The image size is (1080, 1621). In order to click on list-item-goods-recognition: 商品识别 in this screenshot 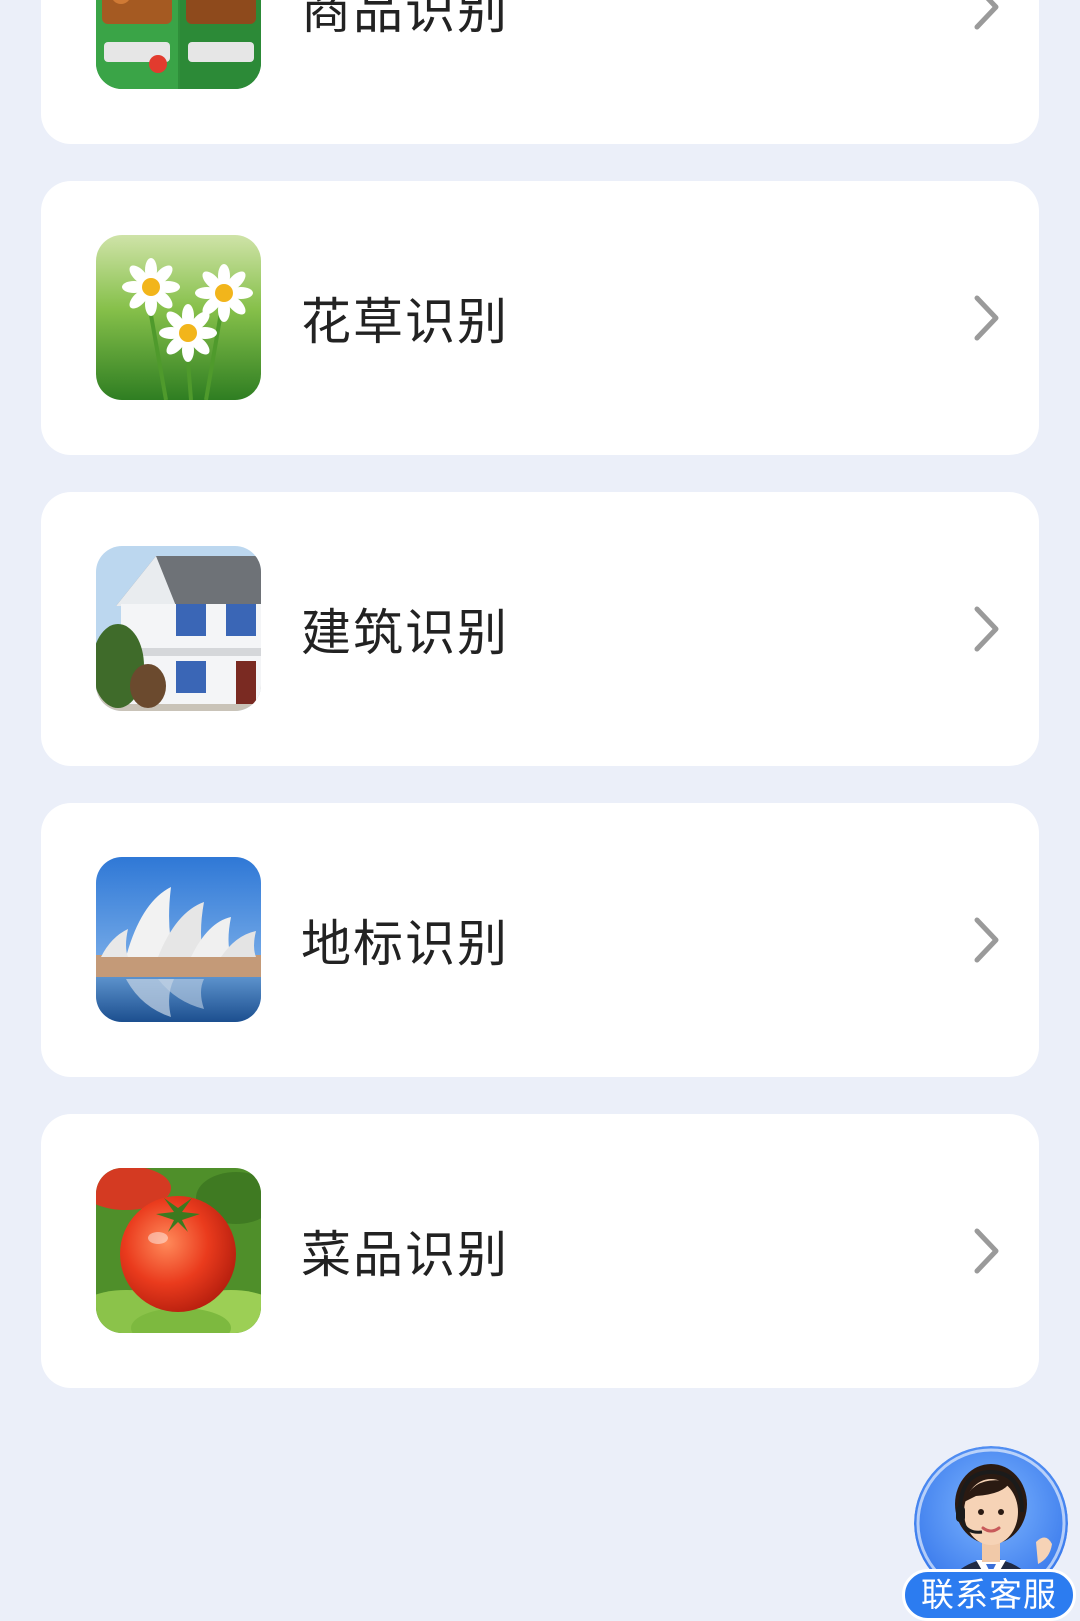, I will do `click(540, 72)`.